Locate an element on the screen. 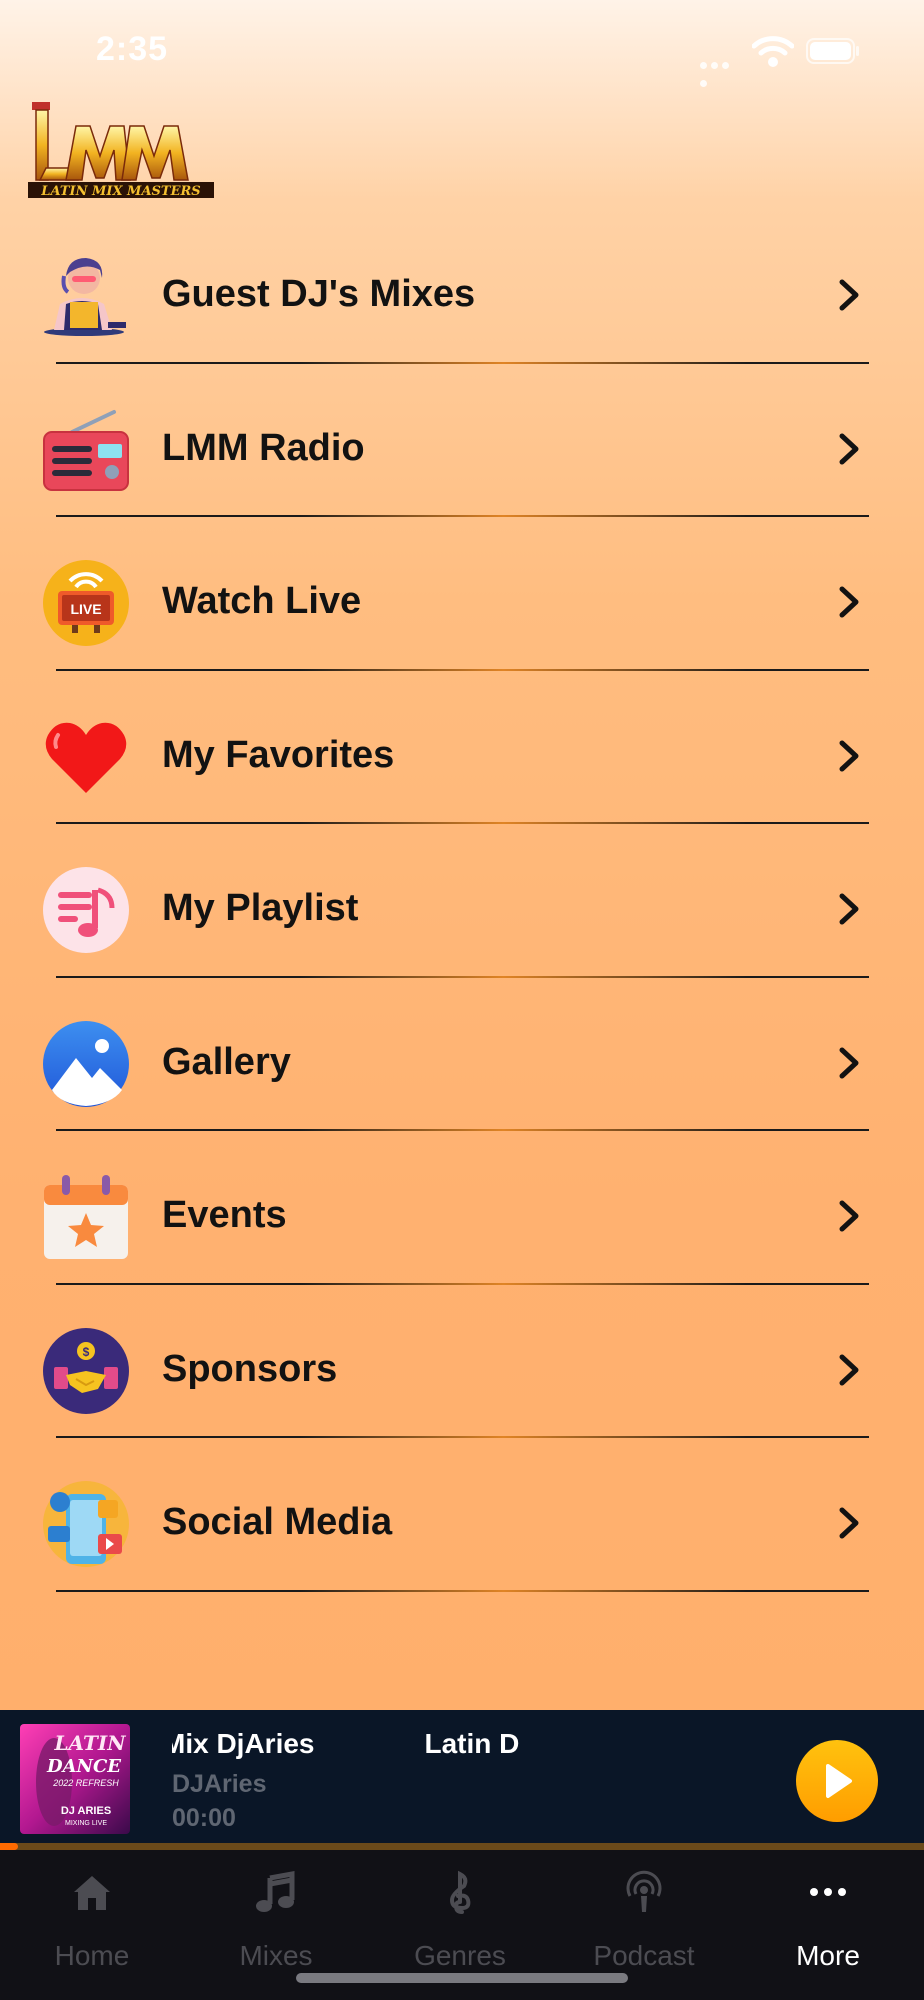 Image resolution: width=924 pixels, height=2000 pixels. playback-progress-fill is located at coordinates (9, 1846).